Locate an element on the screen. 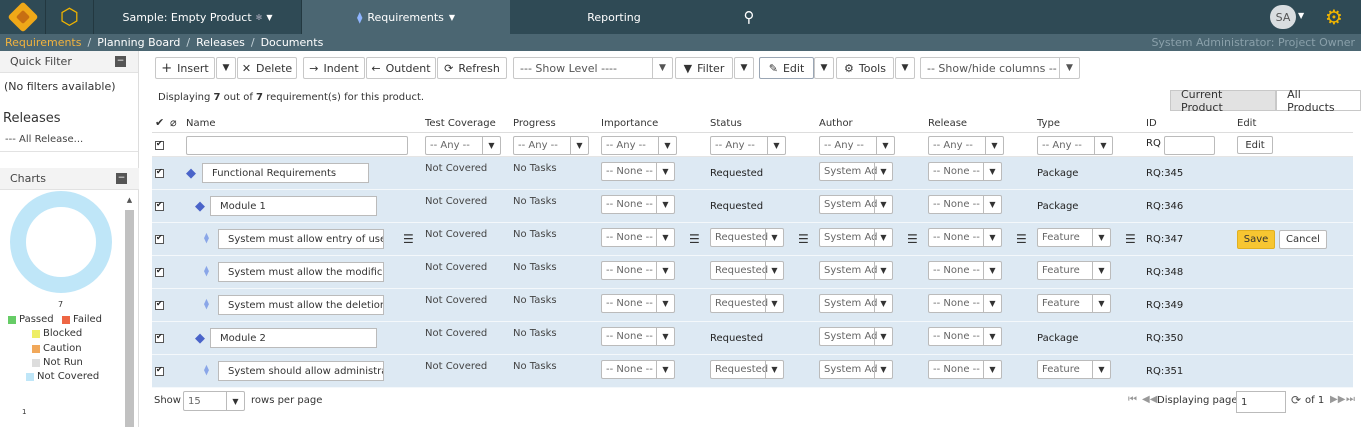 The image size is (1361, 427). requirement-id: RQ:347 is located at coordinates (1164, 239).